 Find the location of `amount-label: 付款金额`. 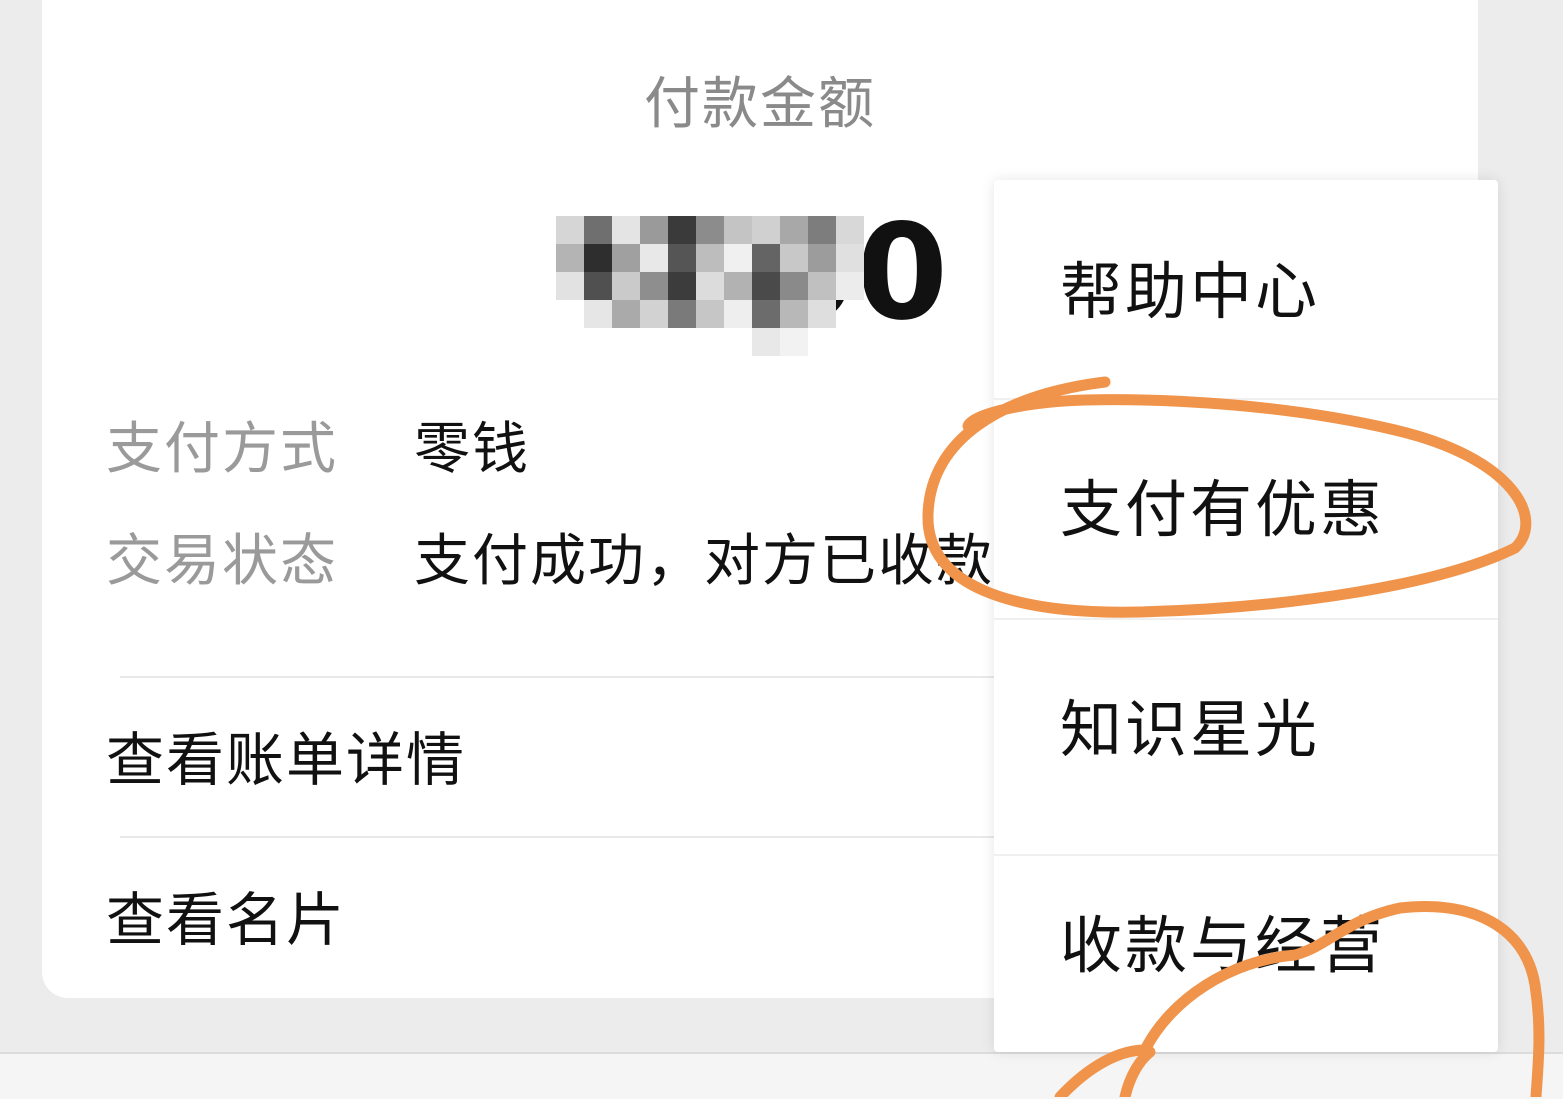

amount-label: 付款金额 is located at coordinates (760, 104).